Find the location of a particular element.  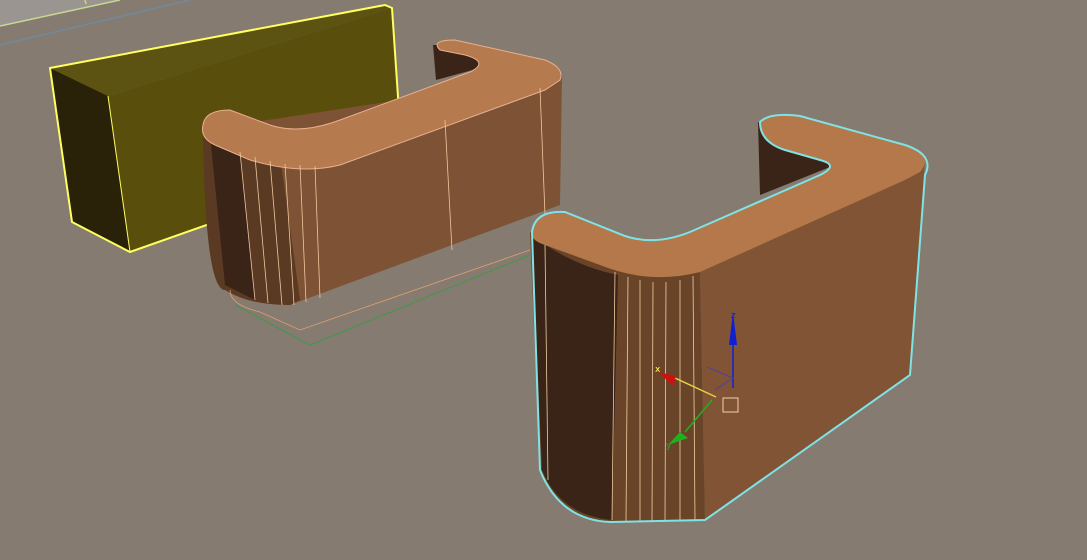

y-axis-label: y is located at coordinates (669, 446).